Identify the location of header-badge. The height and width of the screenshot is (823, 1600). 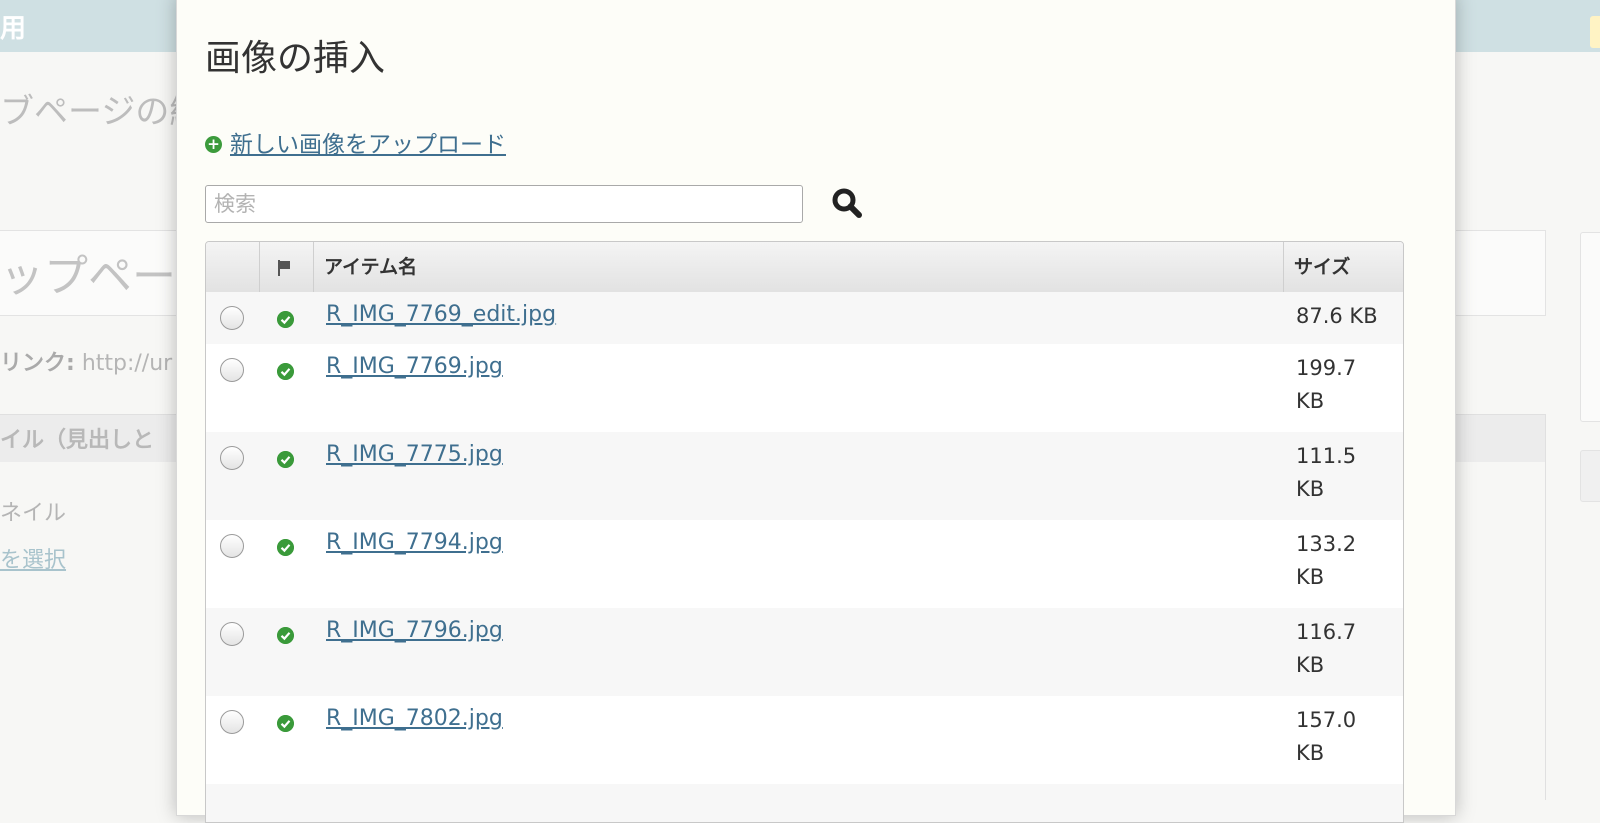
(1595, 32).